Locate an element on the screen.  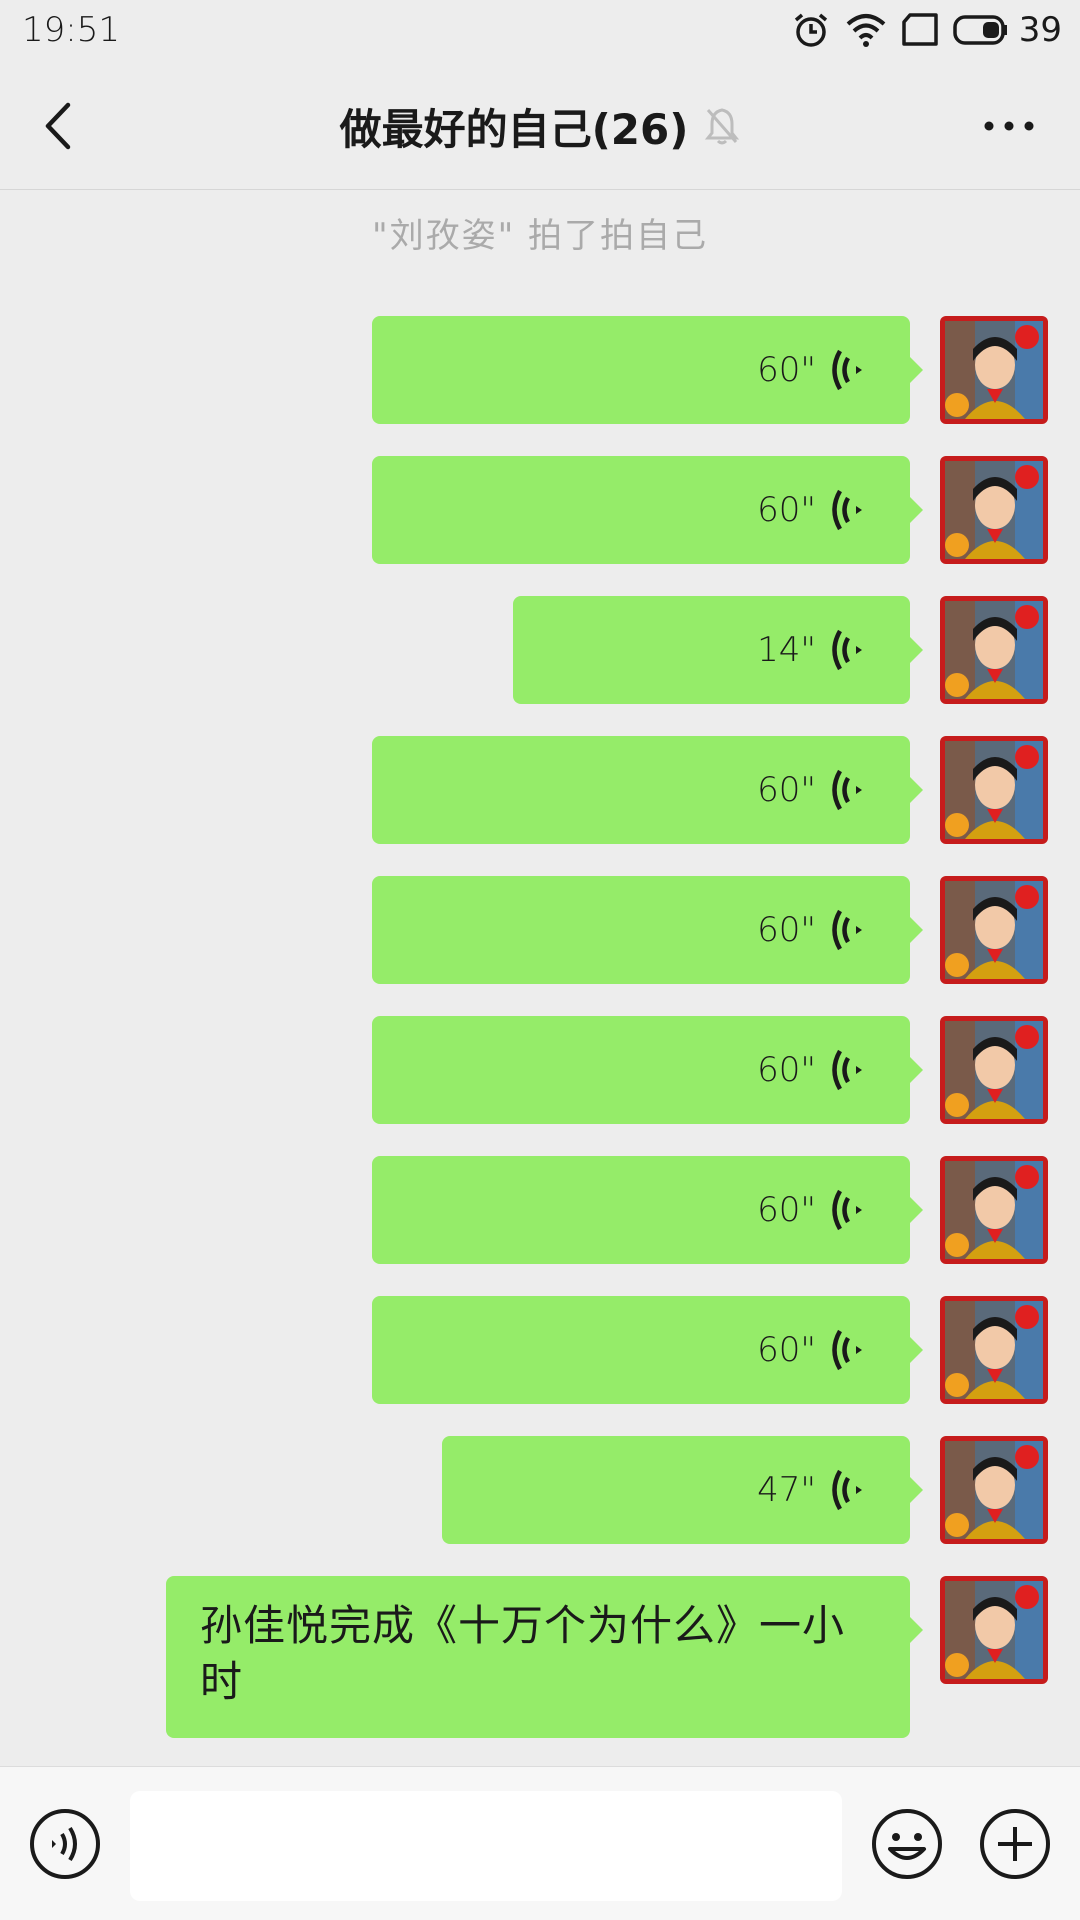
status-icons: 39 is located at coordinates (926, 30).